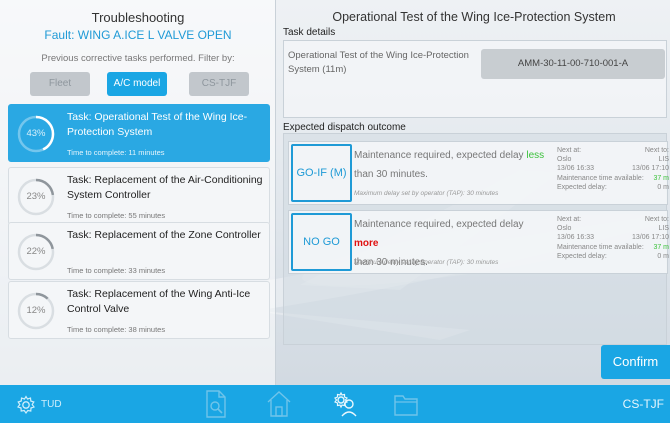  I want to click on fault-prefix: Fault:, so click(59, 35).